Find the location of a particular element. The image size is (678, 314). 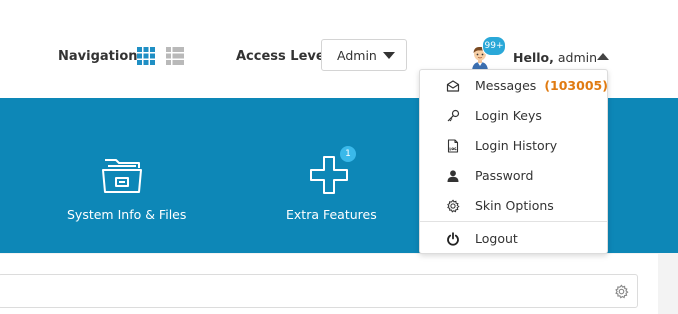

tile-label: System Info & Files is located at coordinates (127, 214).